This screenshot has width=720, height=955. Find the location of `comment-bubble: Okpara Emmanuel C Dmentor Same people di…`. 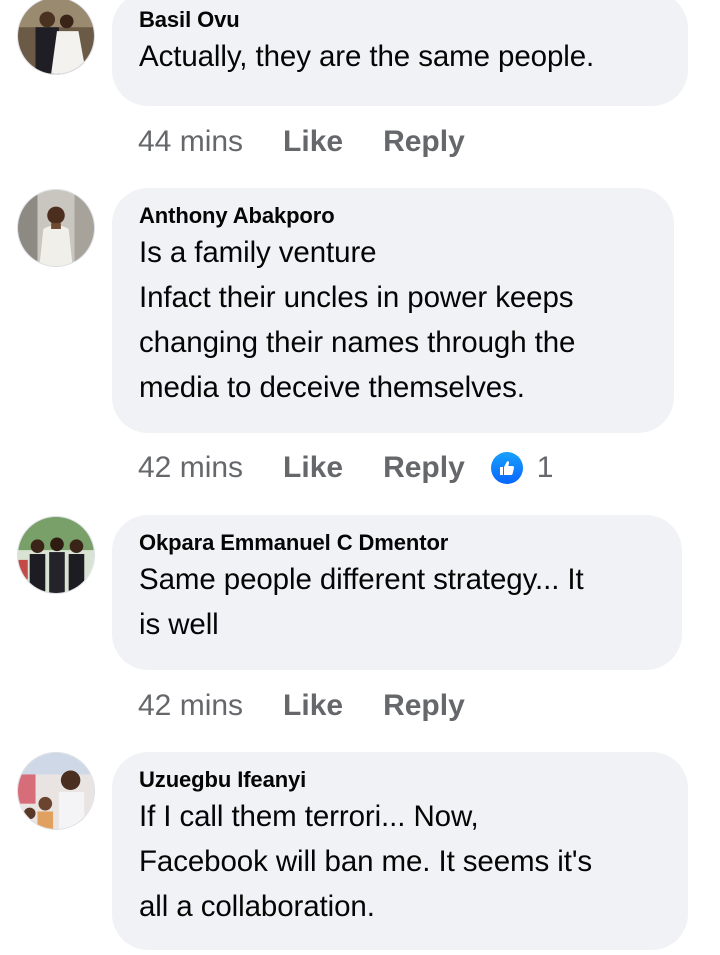

comment-bubble: Okpara Emmanuel C Dmentor Same people di… is located at coordinates (397, 592).